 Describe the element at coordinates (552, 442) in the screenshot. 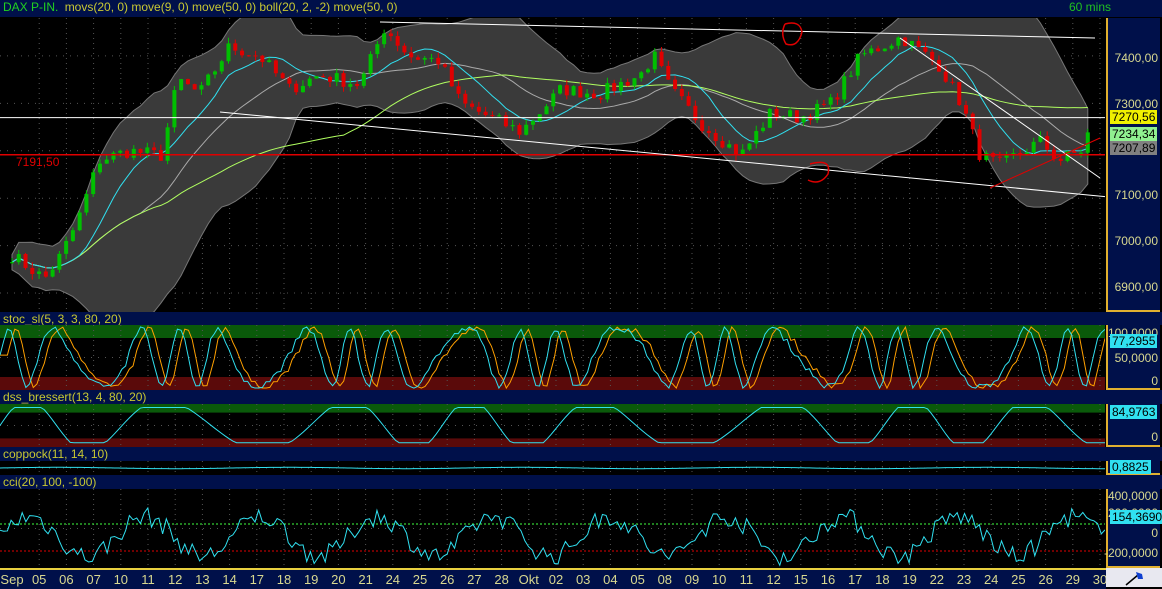

I see `oversold-zone` at that location.